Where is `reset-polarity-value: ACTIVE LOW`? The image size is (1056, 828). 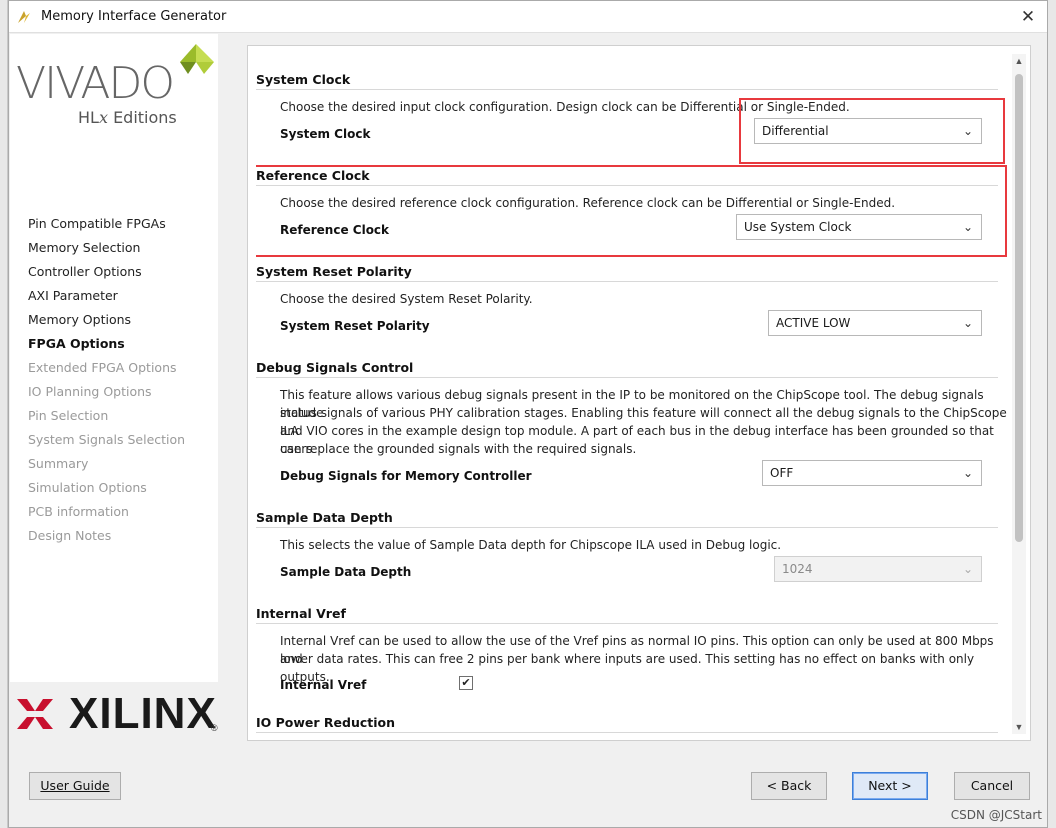 reset-polarity-value: ACTIVE LOW is located at coordinates (813, 323).